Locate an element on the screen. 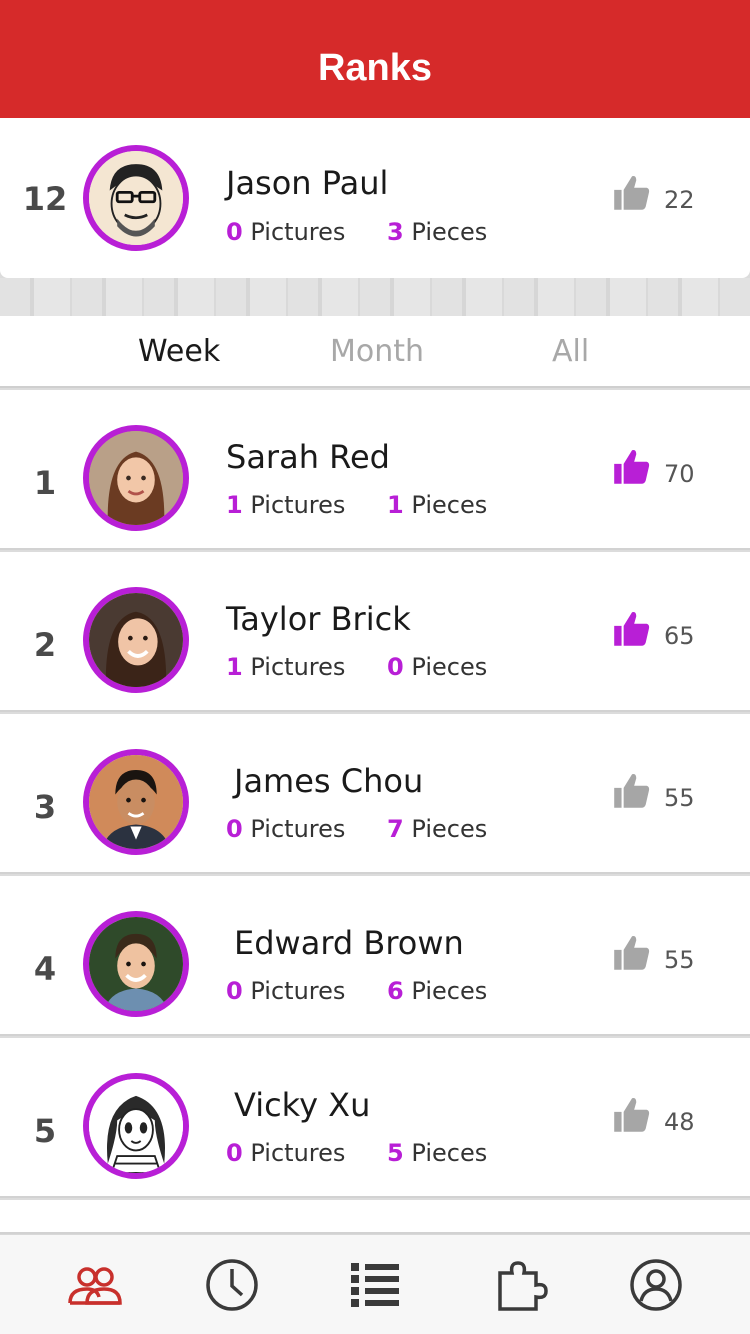  user-stats: 0 Pictures 6 Pieces is located at coordinates (356, 991).